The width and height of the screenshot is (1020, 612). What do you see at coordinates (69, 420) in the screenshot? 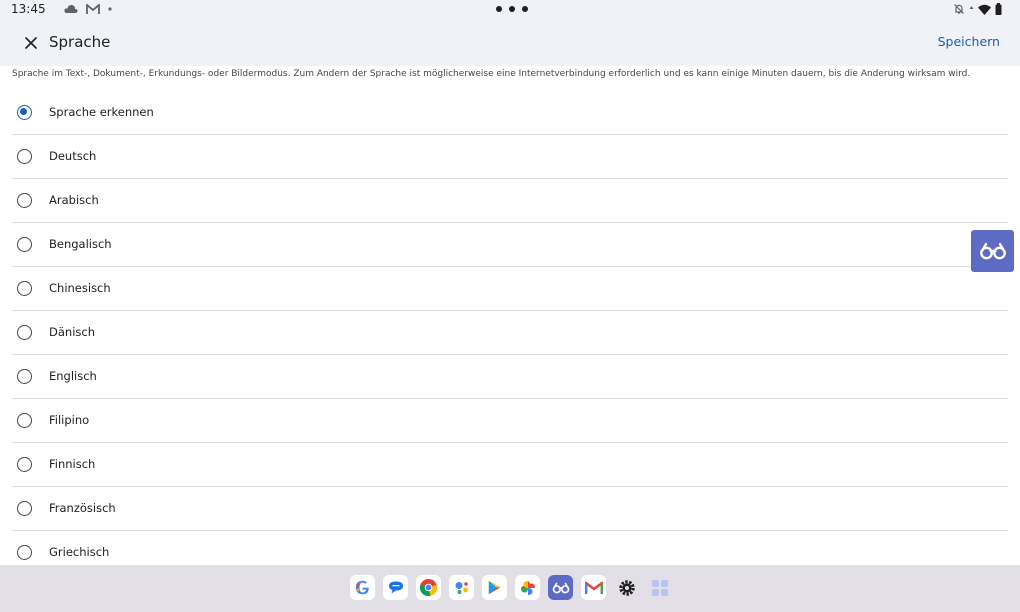
I see `language-label: Filipino` at bounding box center [69, 420].